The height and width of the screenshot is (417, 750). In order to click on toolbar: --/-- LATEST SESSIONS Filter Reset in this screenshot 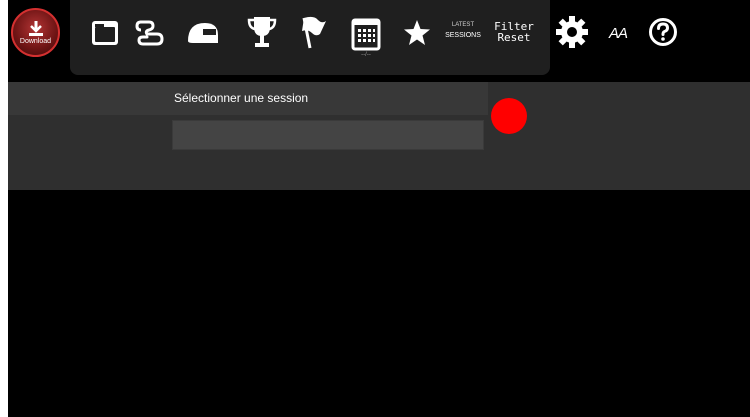, I will do `click(310, 37)`.